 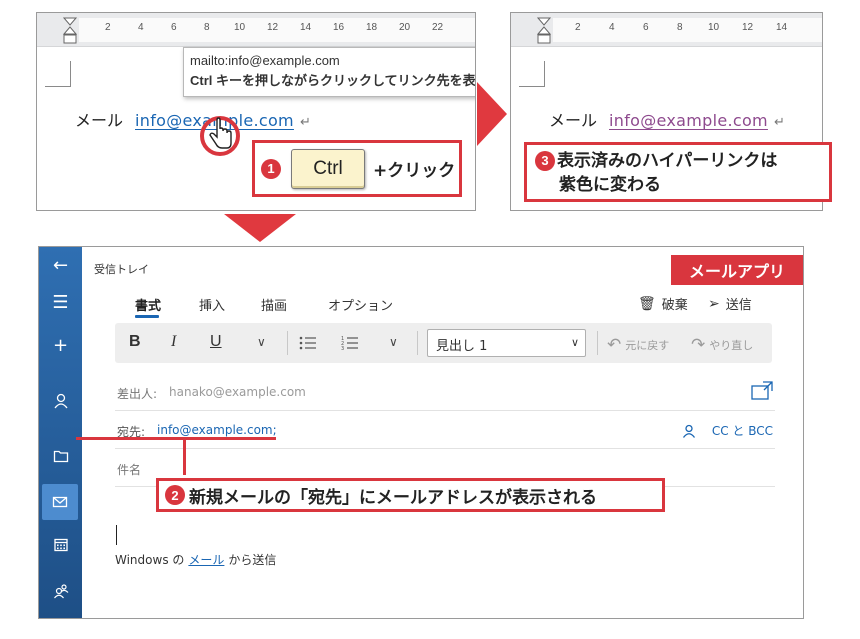 I want to click on active-tab-indicator, so click(x=147, y=316).